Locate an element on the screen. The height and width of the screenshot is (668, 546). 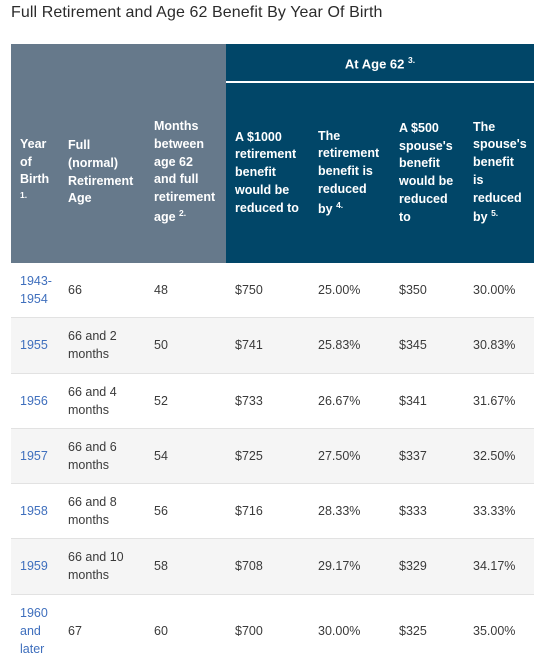
column-header-year-of-birth: Year of Birth 1. is located at coordinates (35, 172).